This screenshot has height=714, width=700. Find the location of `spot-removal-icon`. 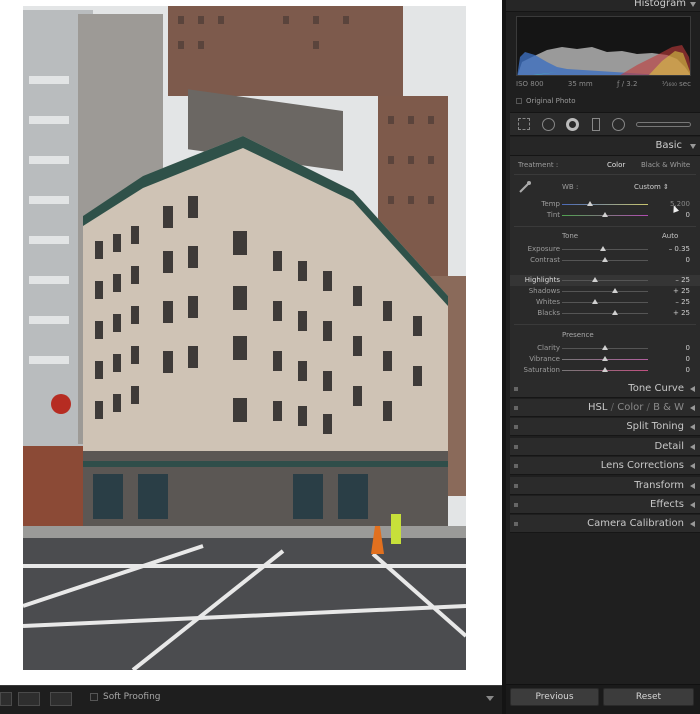

spot-removal-icon is located at coordinates (548, 124).